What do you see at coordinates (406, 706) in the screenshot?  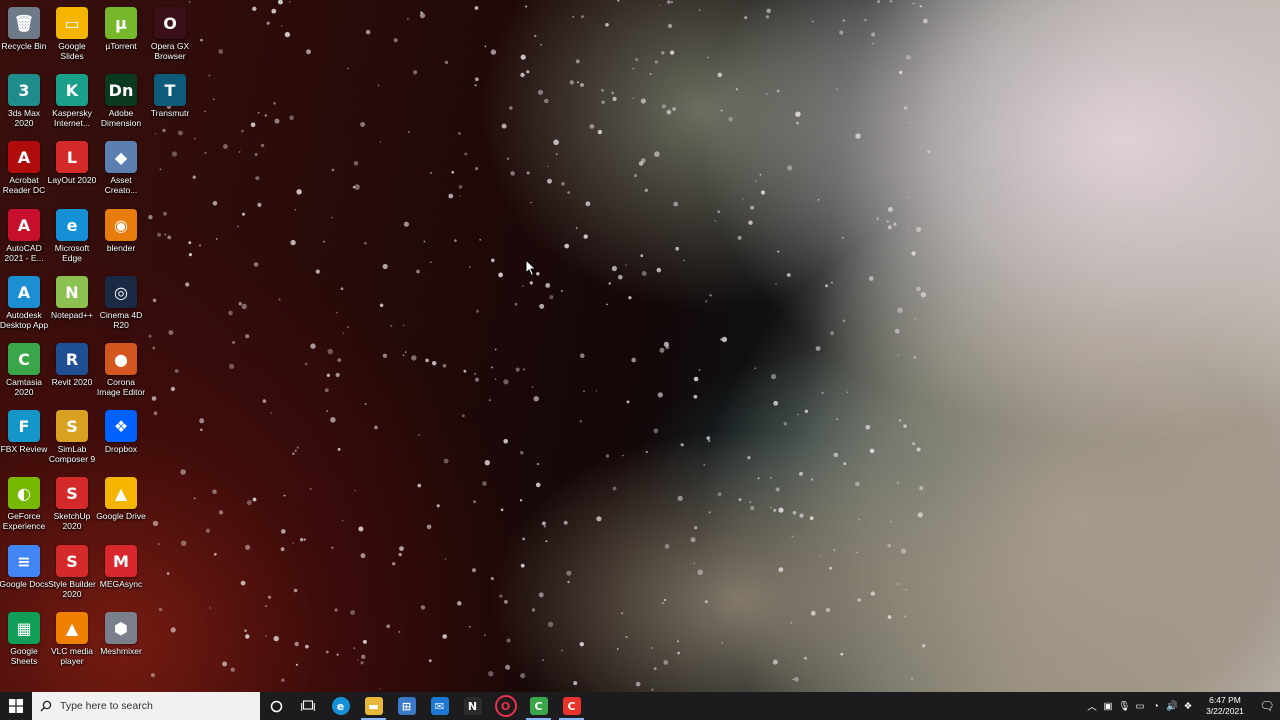 I see `taskbar-app-microsoft-store: ⊞` at bounding box center [406, 706].